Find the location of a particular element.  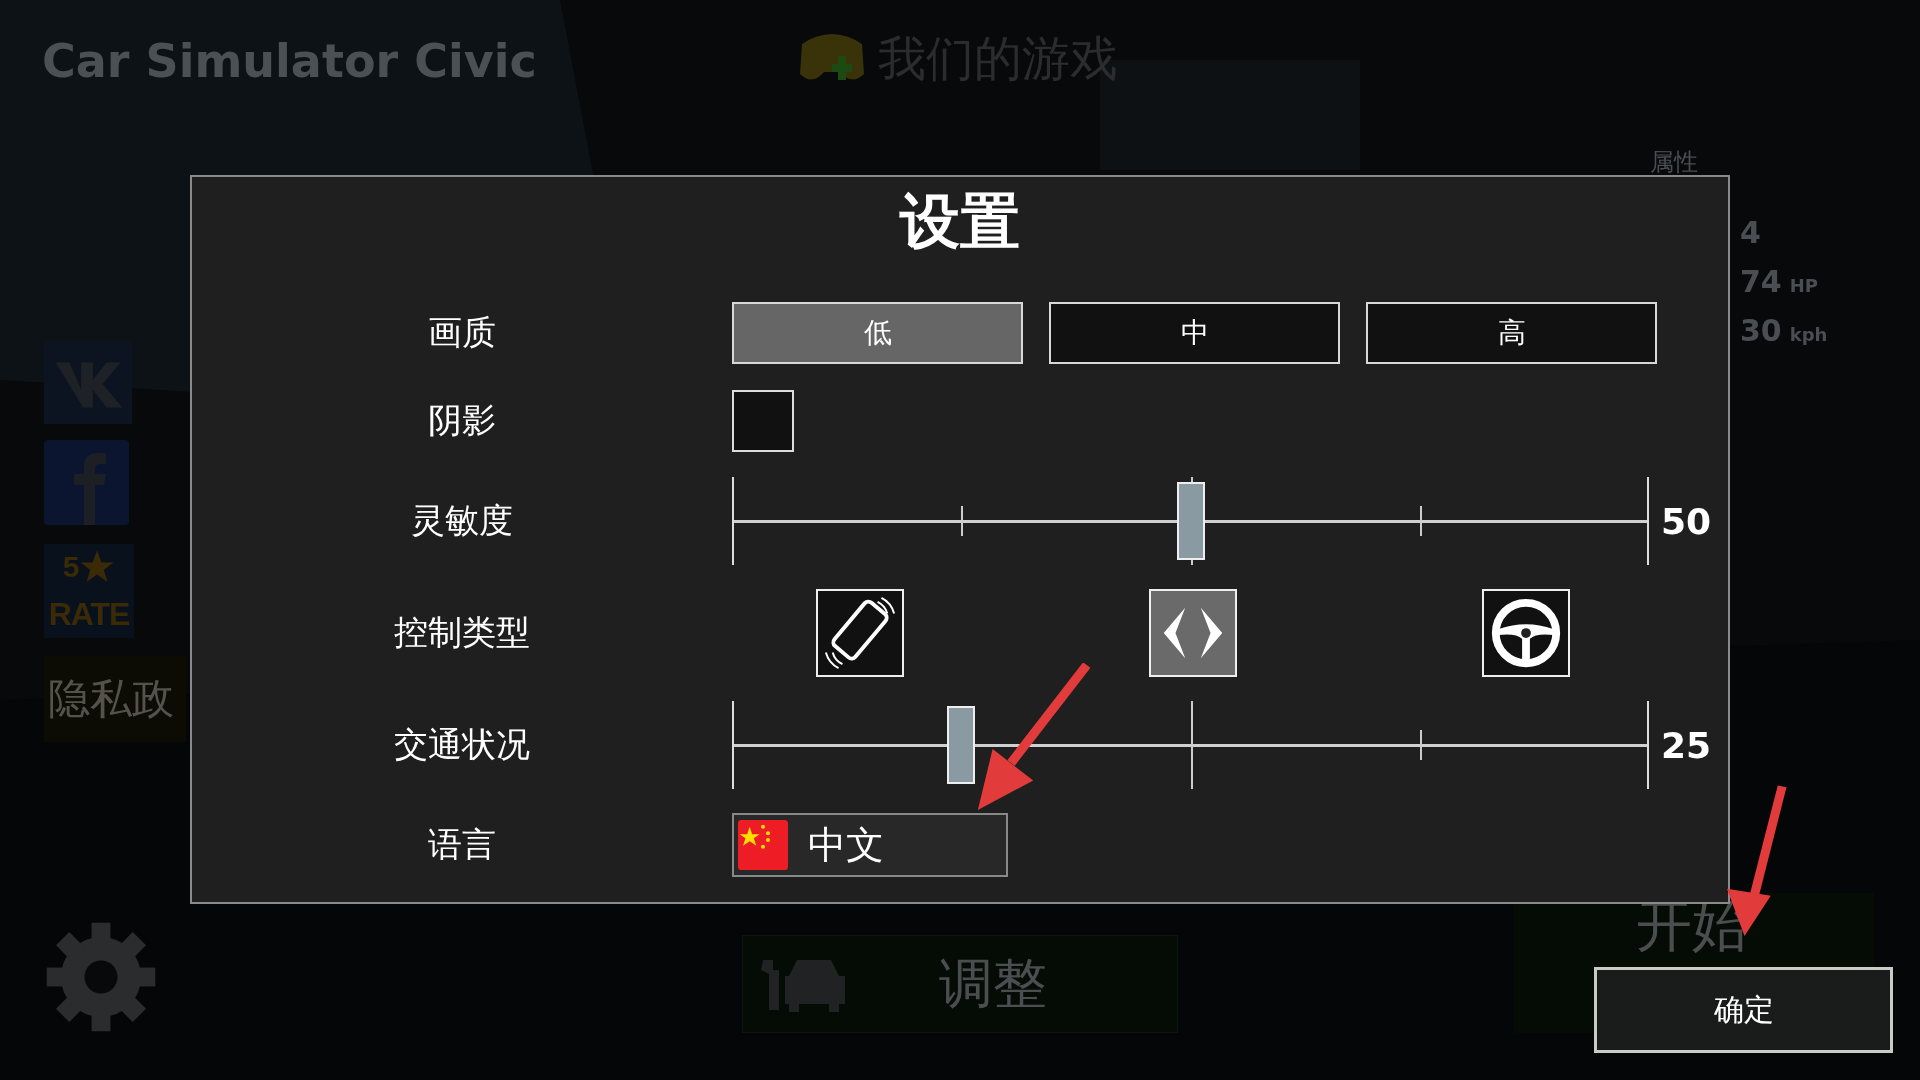

arrow-buttons-button is located at coordinates (1193, 633).